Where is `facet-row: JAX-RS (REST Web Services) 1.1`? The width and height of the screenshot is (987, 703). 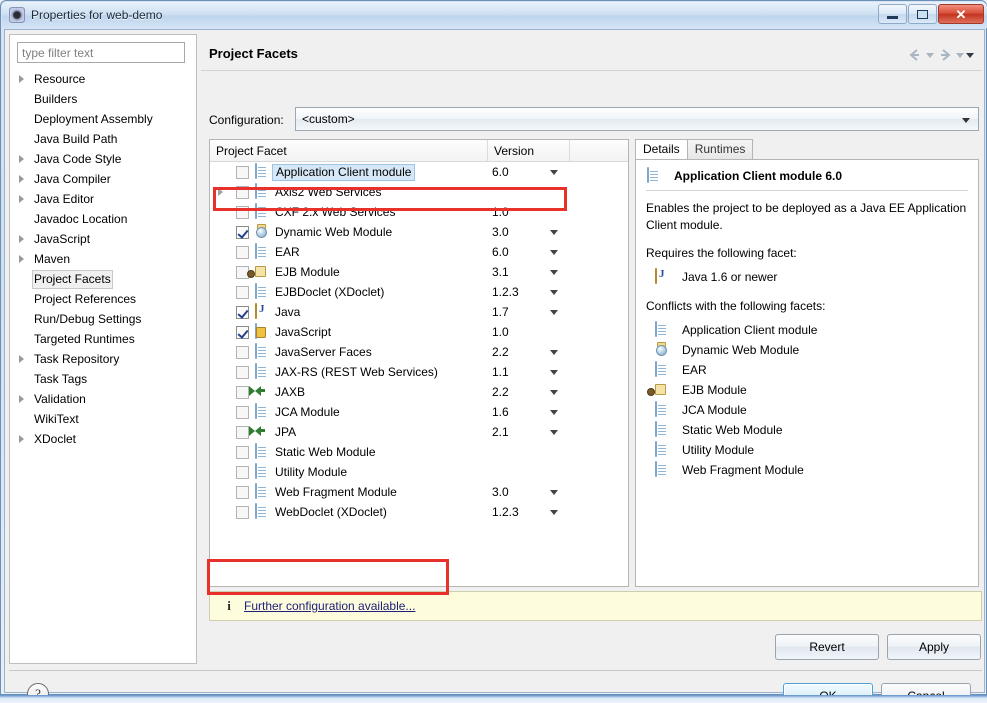 facet-row: JAX-RS (REST Web Services) 1.1 is located at coordinates (419, 372).